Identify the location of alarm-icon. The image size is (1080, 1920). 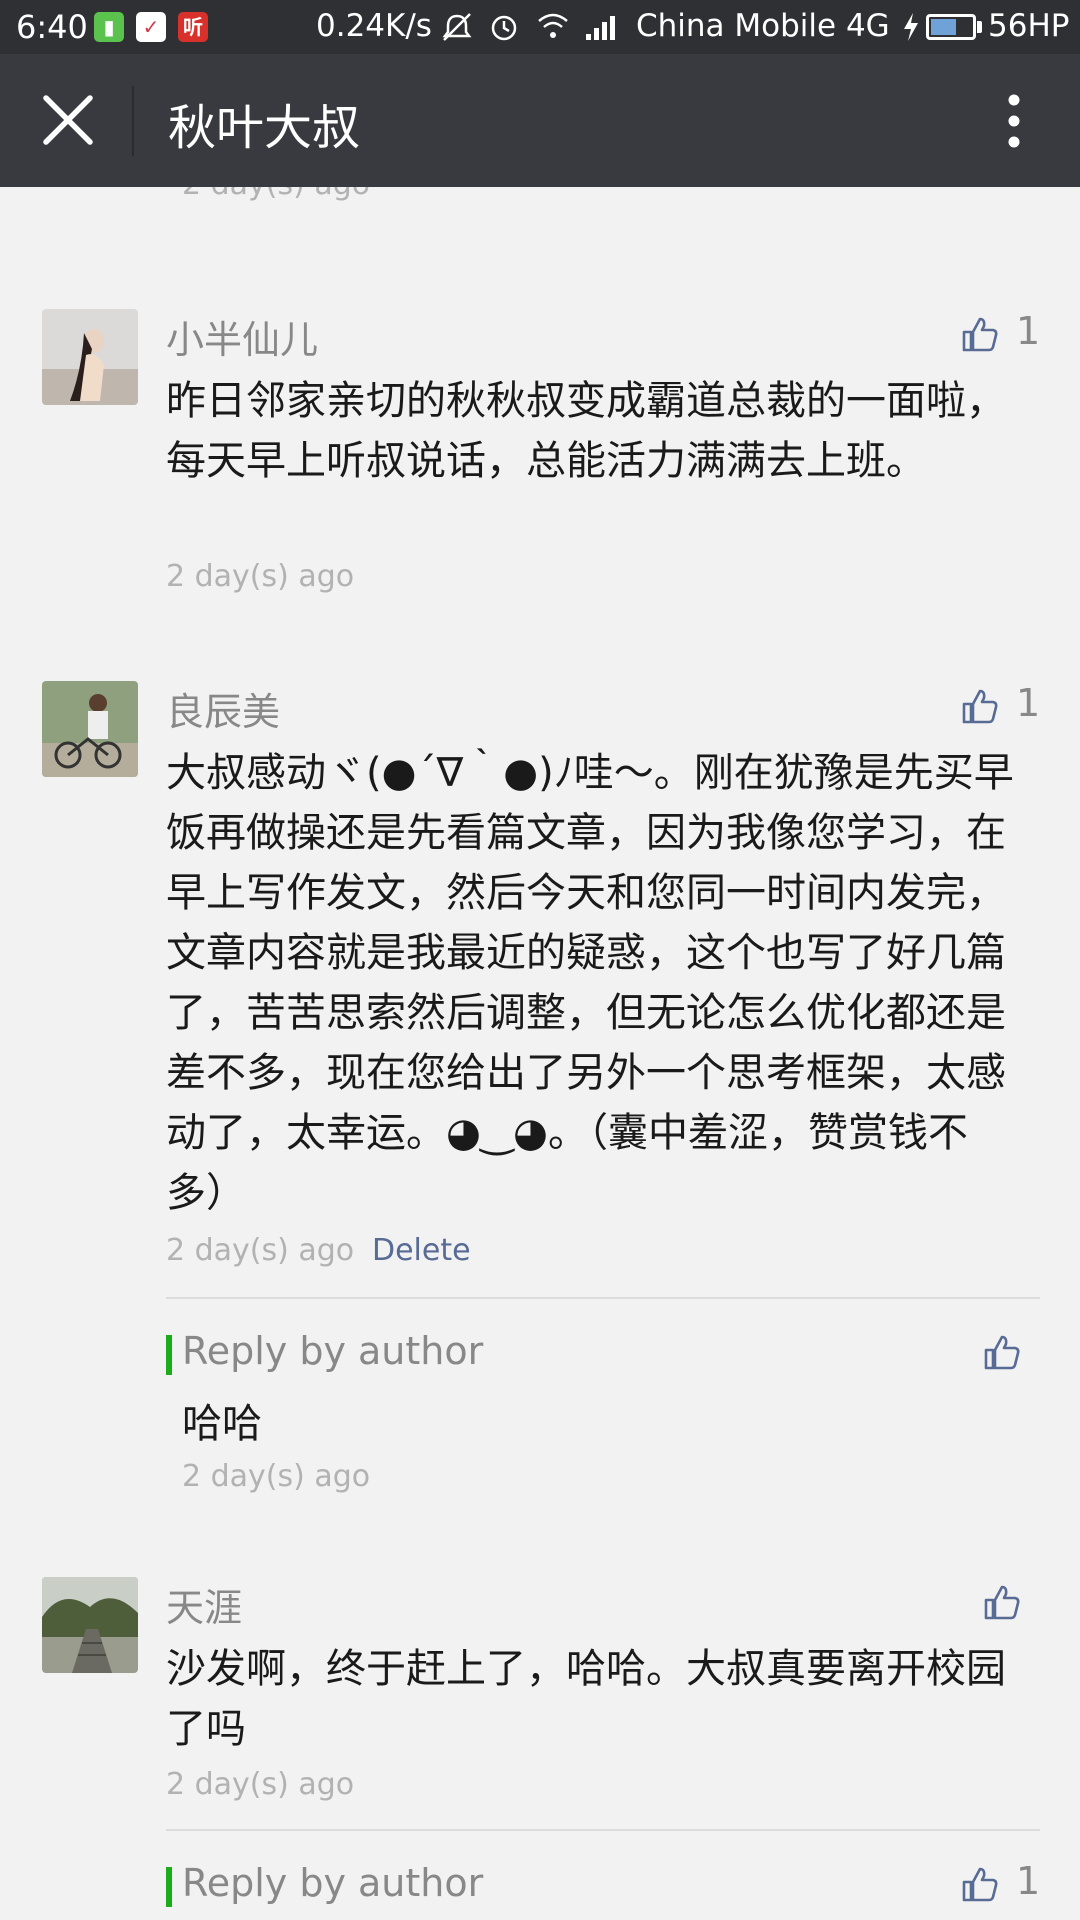
(504, 28).